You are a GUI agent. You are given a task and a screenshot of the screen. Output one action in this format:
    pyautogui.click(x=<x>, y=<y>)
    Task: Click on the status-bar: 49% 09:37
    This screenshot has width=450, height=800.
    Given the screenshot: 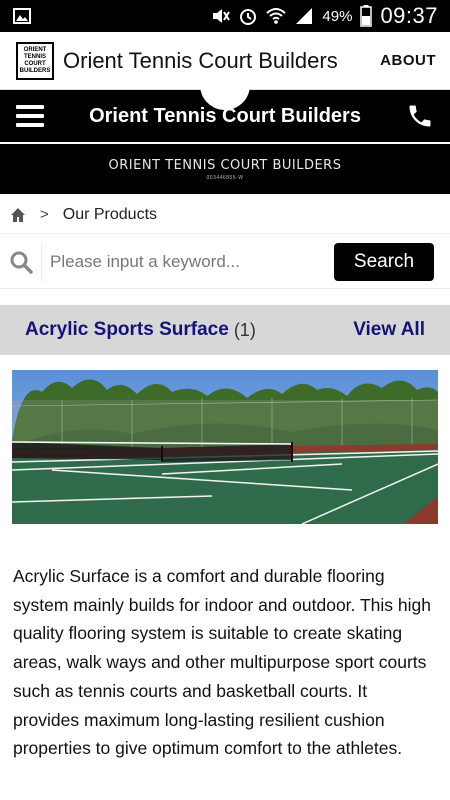 What is the action you would take?
    pyautogui.click(x=225, y=16)
    